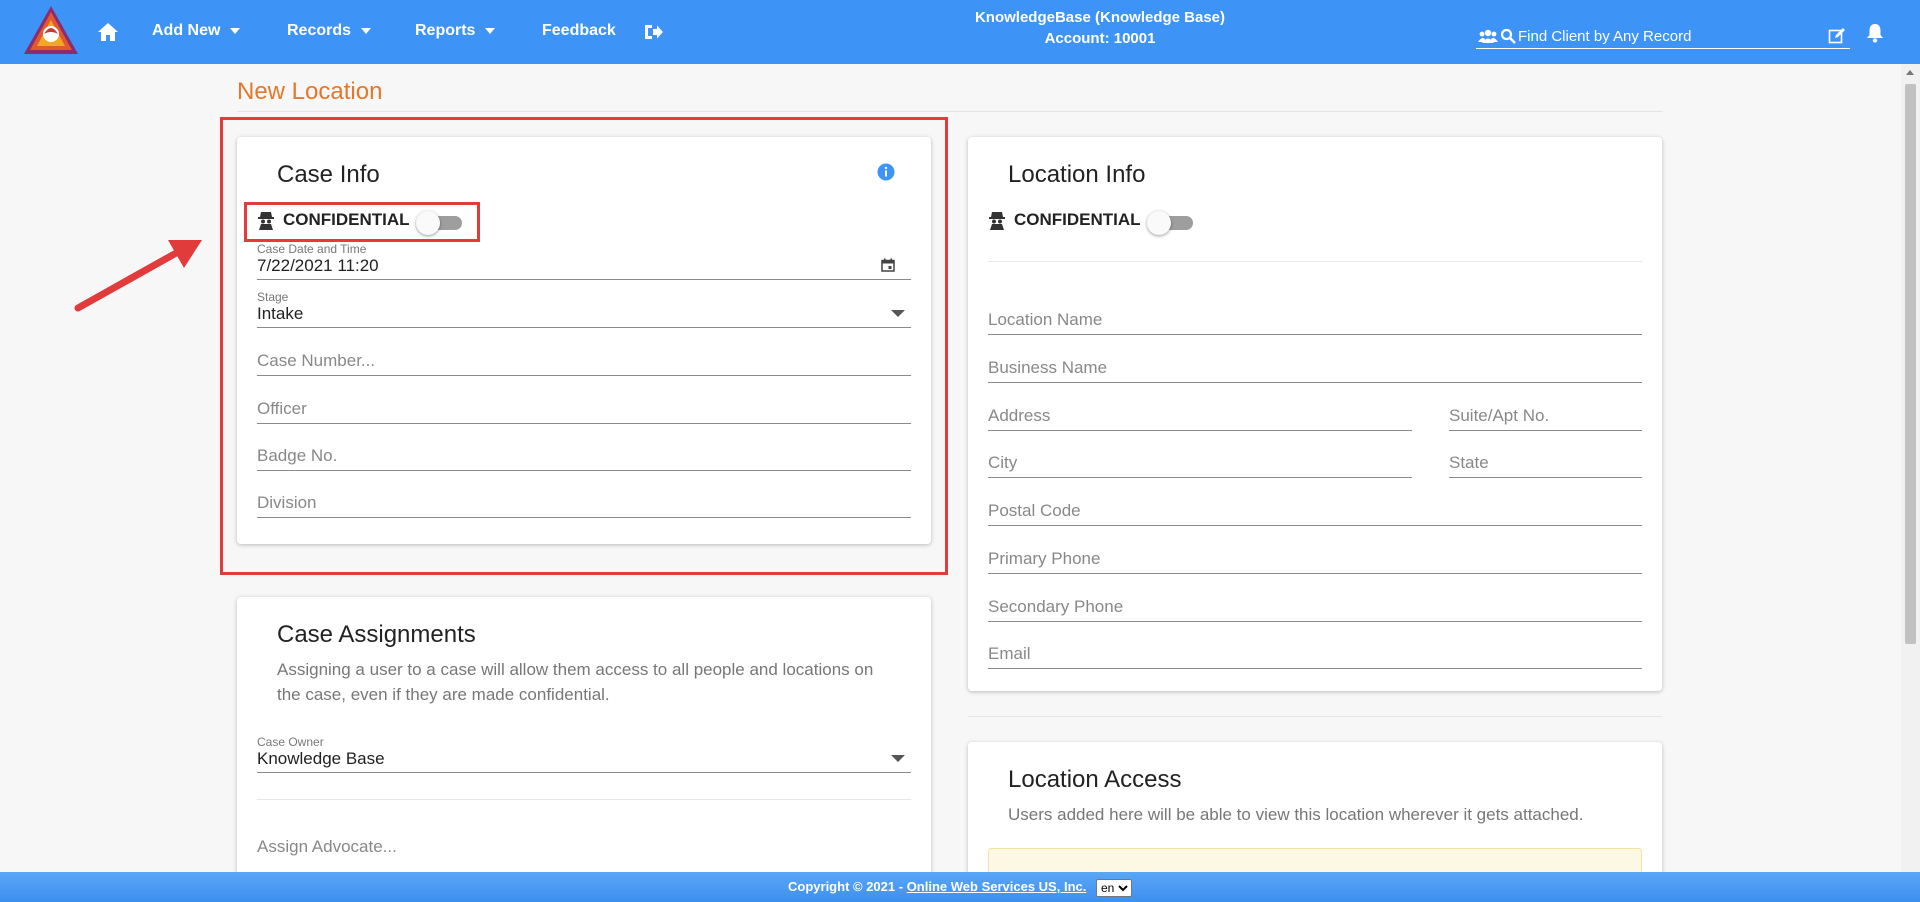 The height and width of the screenshot is (902, 1920). I want to click on sign-out-icon, so click(653, 32).